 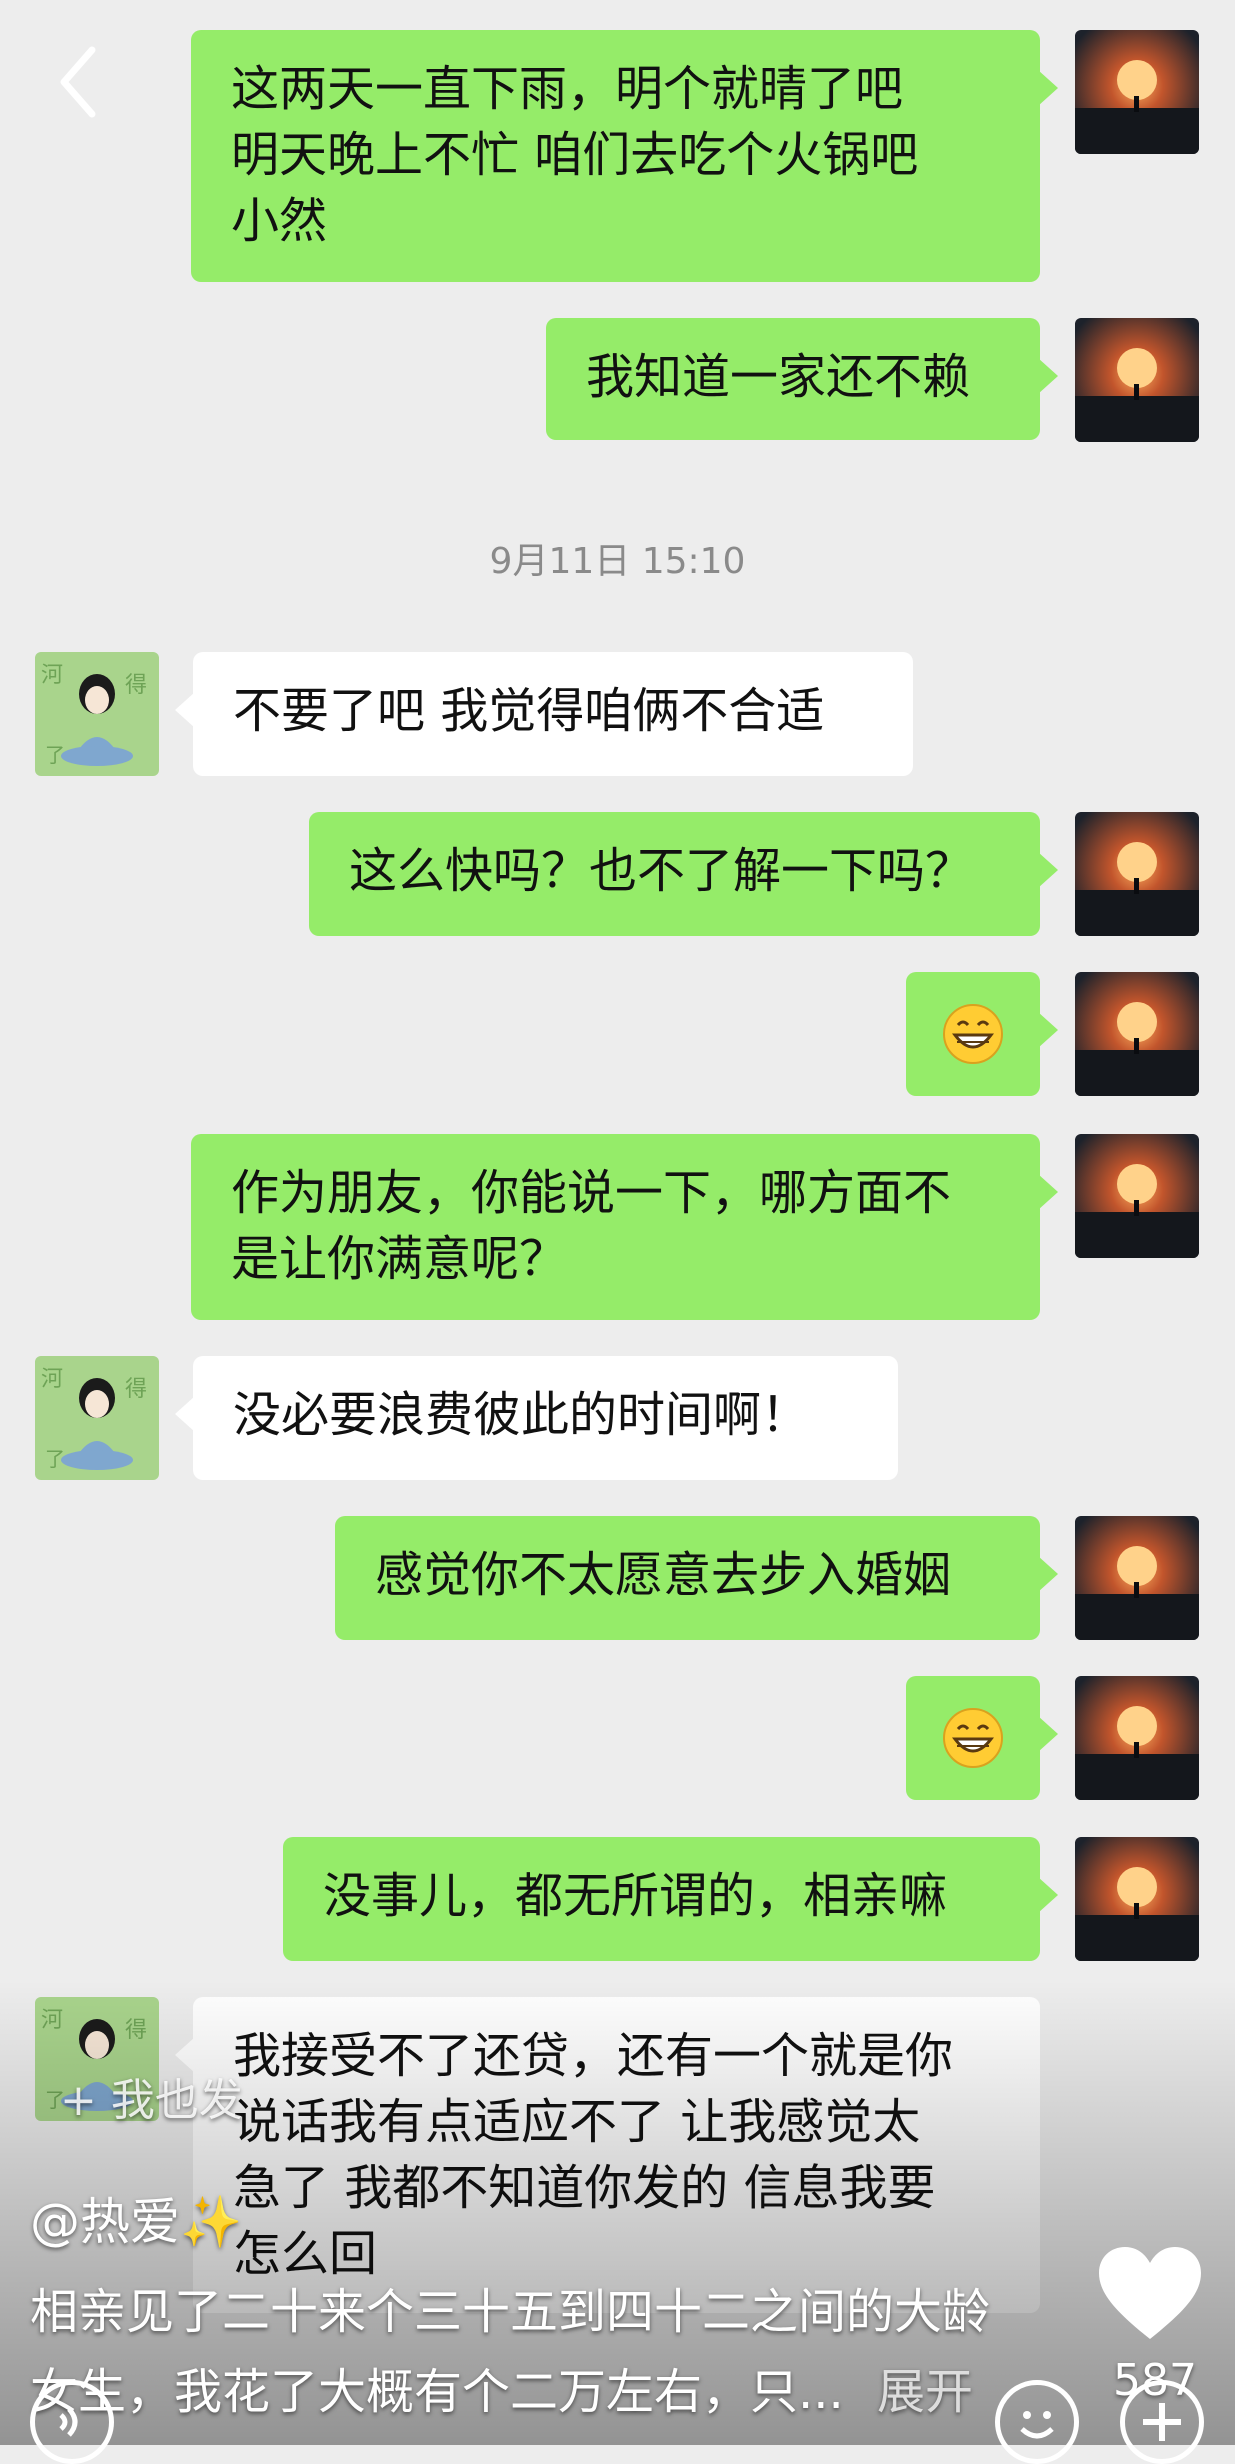 I want to click on post-description-line: 女生，我花了大概有个二万左右，只... 展开, so click(x=501, y=2387).